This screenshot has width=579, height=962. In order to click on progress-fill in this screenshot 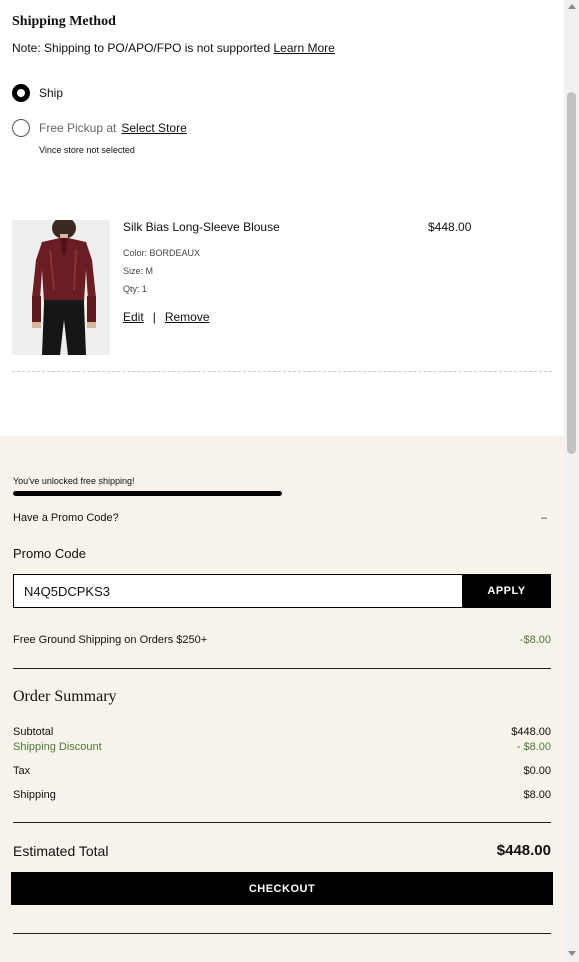, I will do `click(147, 493)`.